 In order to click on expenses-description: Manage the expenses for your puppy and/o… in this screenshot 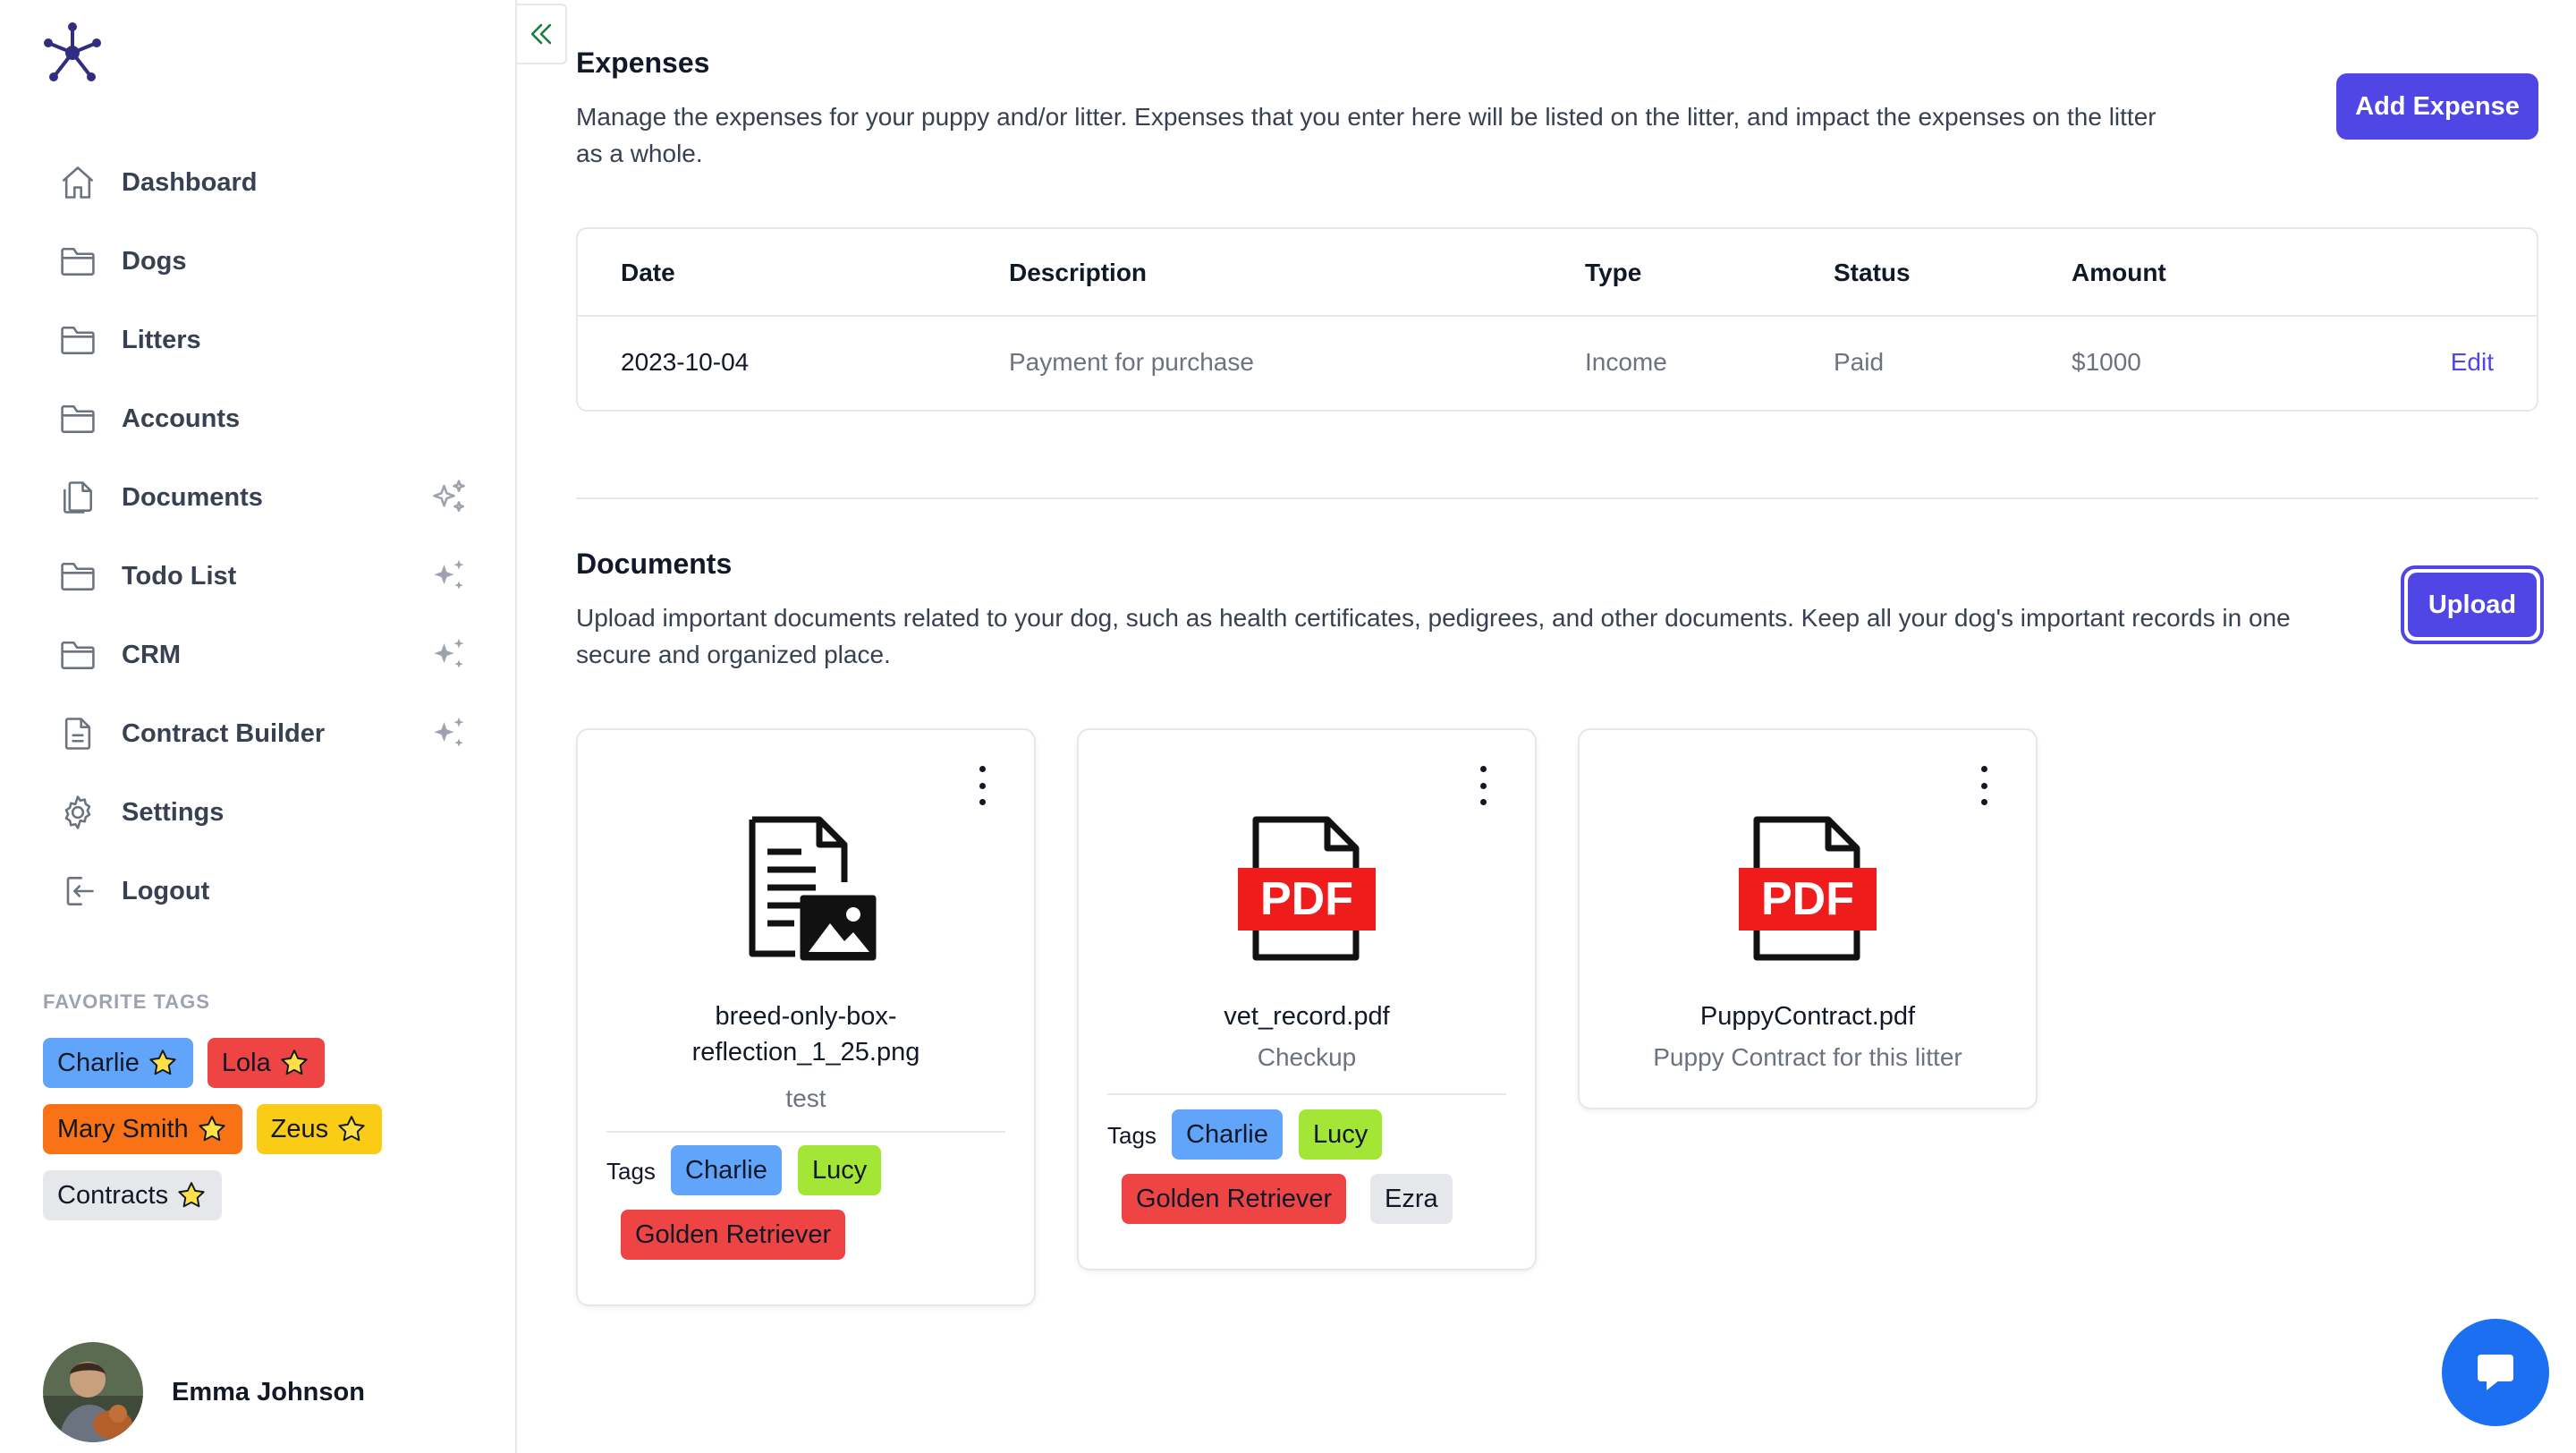, I will do `click(1366, 135)`.